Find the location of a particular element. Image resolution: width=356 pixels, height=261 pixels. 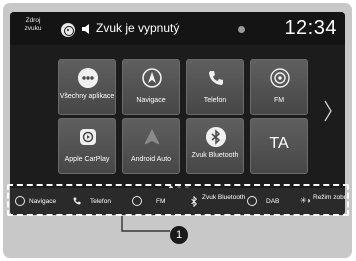

app-tile-label: FM is located at coordinates (279, 100).